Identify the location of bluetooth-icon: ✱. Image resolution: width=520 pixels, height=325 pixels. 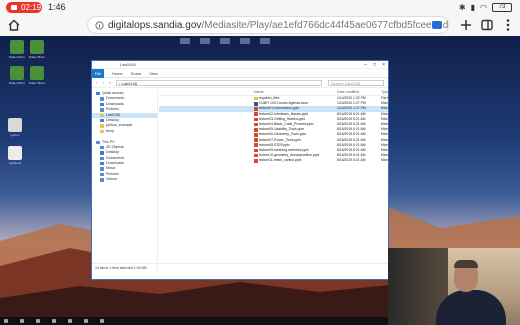
(462, 7).